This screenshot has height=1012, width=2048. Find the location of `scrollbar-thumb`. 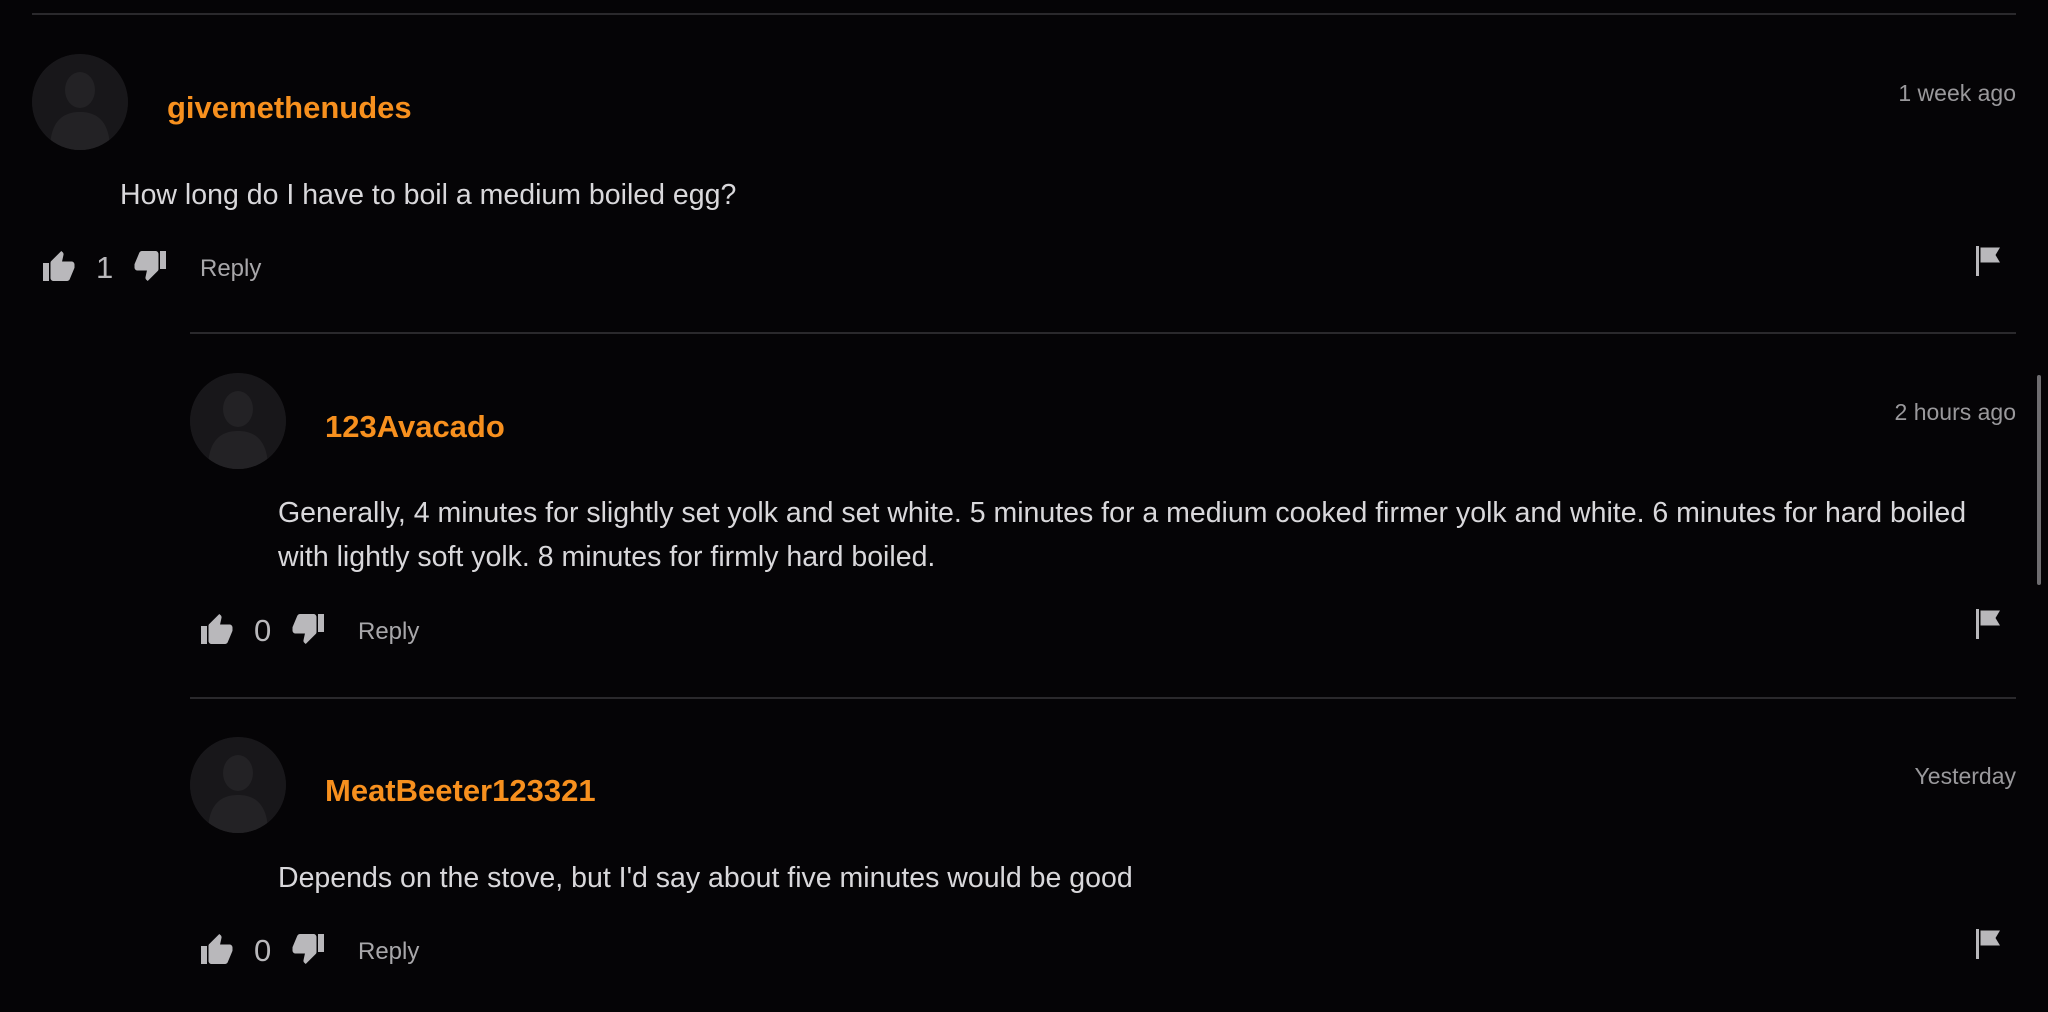

scrollbar-thumb is located at coordinates (2039, 480).